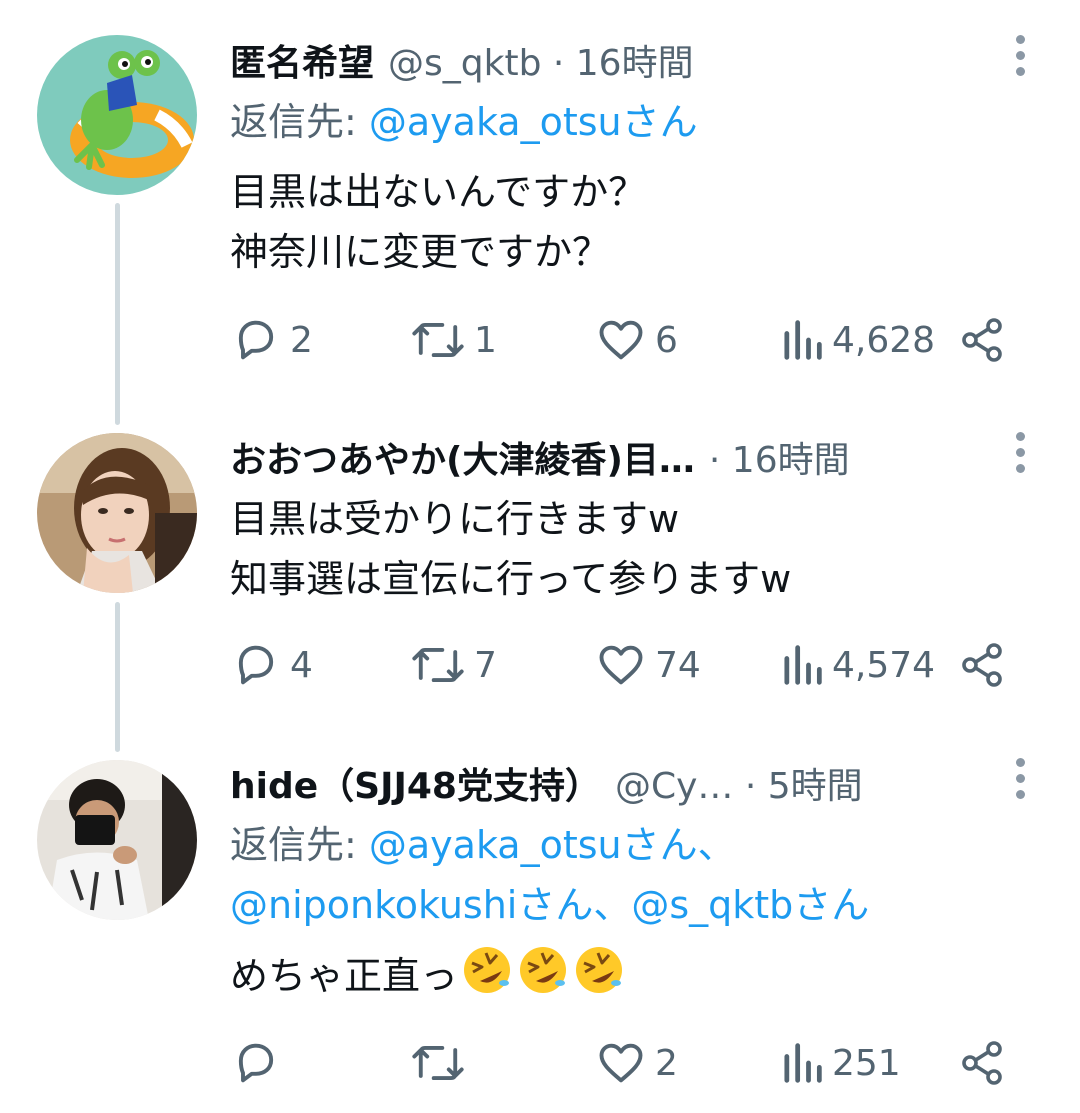 The width and height of the screenshot is (1080, 1113). I want to click on display-name: 匿名希望, so click(302, 60).